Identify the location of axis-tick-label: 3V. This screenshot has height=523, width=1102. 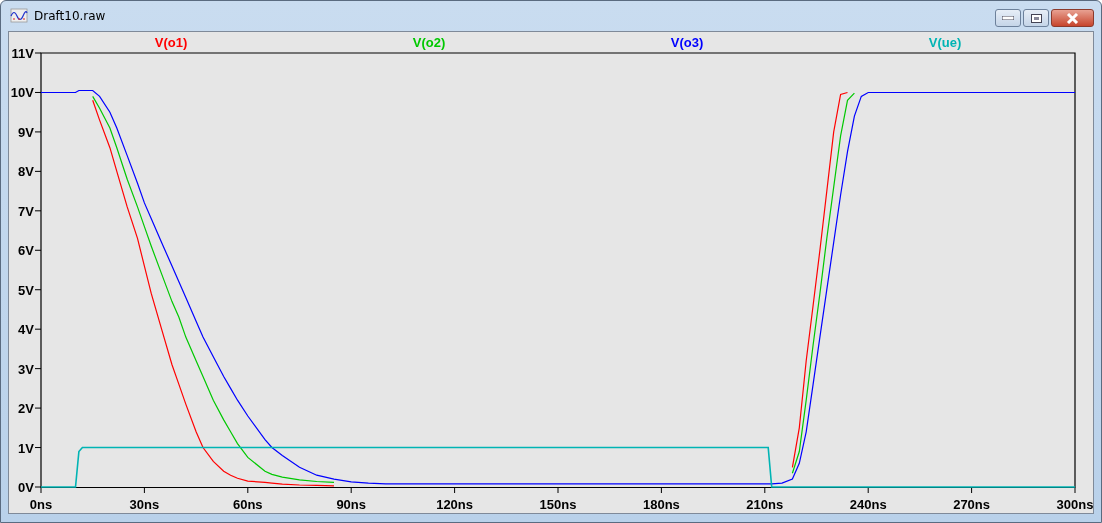
(26, 369).